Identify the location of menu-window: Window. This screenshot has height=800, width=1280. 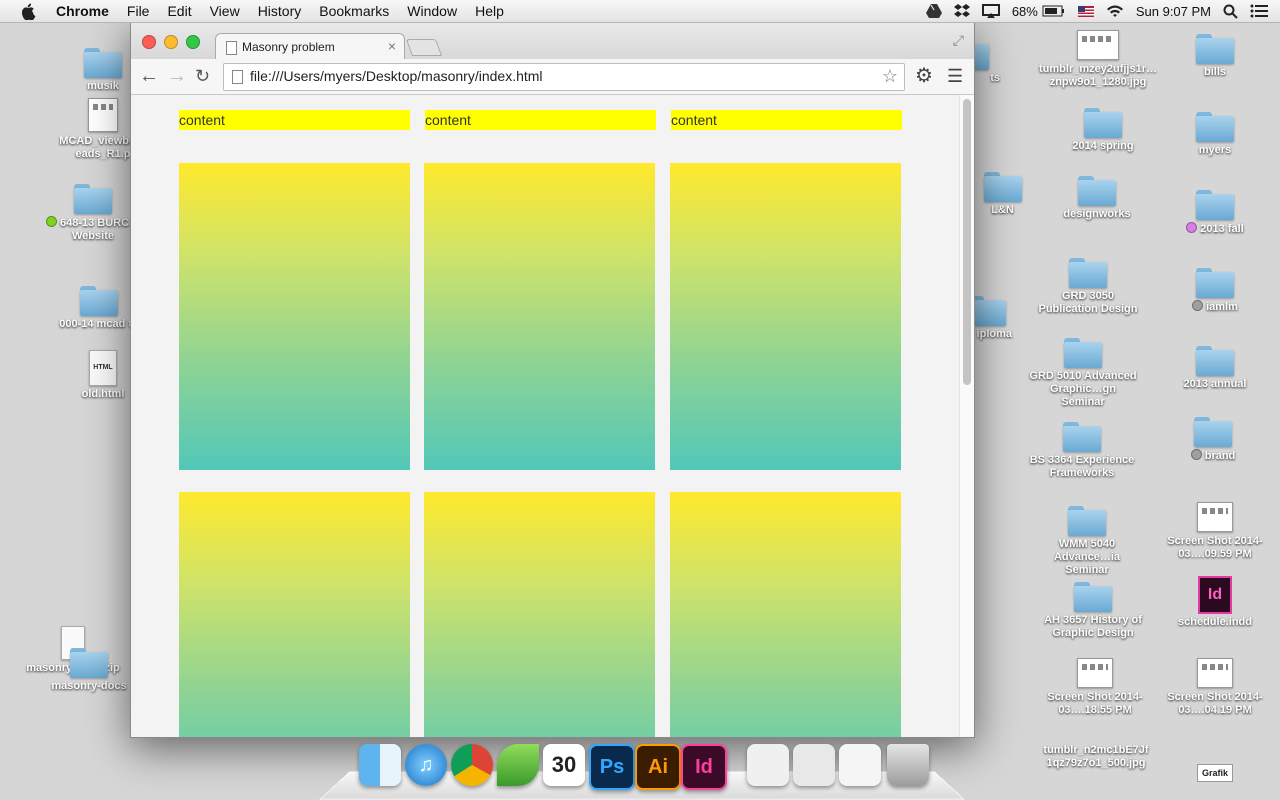
(432, 11).